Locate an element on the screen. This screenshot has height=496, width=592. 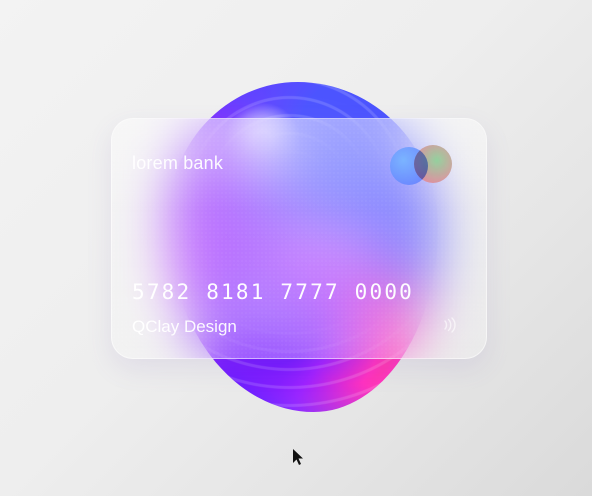
bank-name: lorem bank is located at coordinates (178, 163).